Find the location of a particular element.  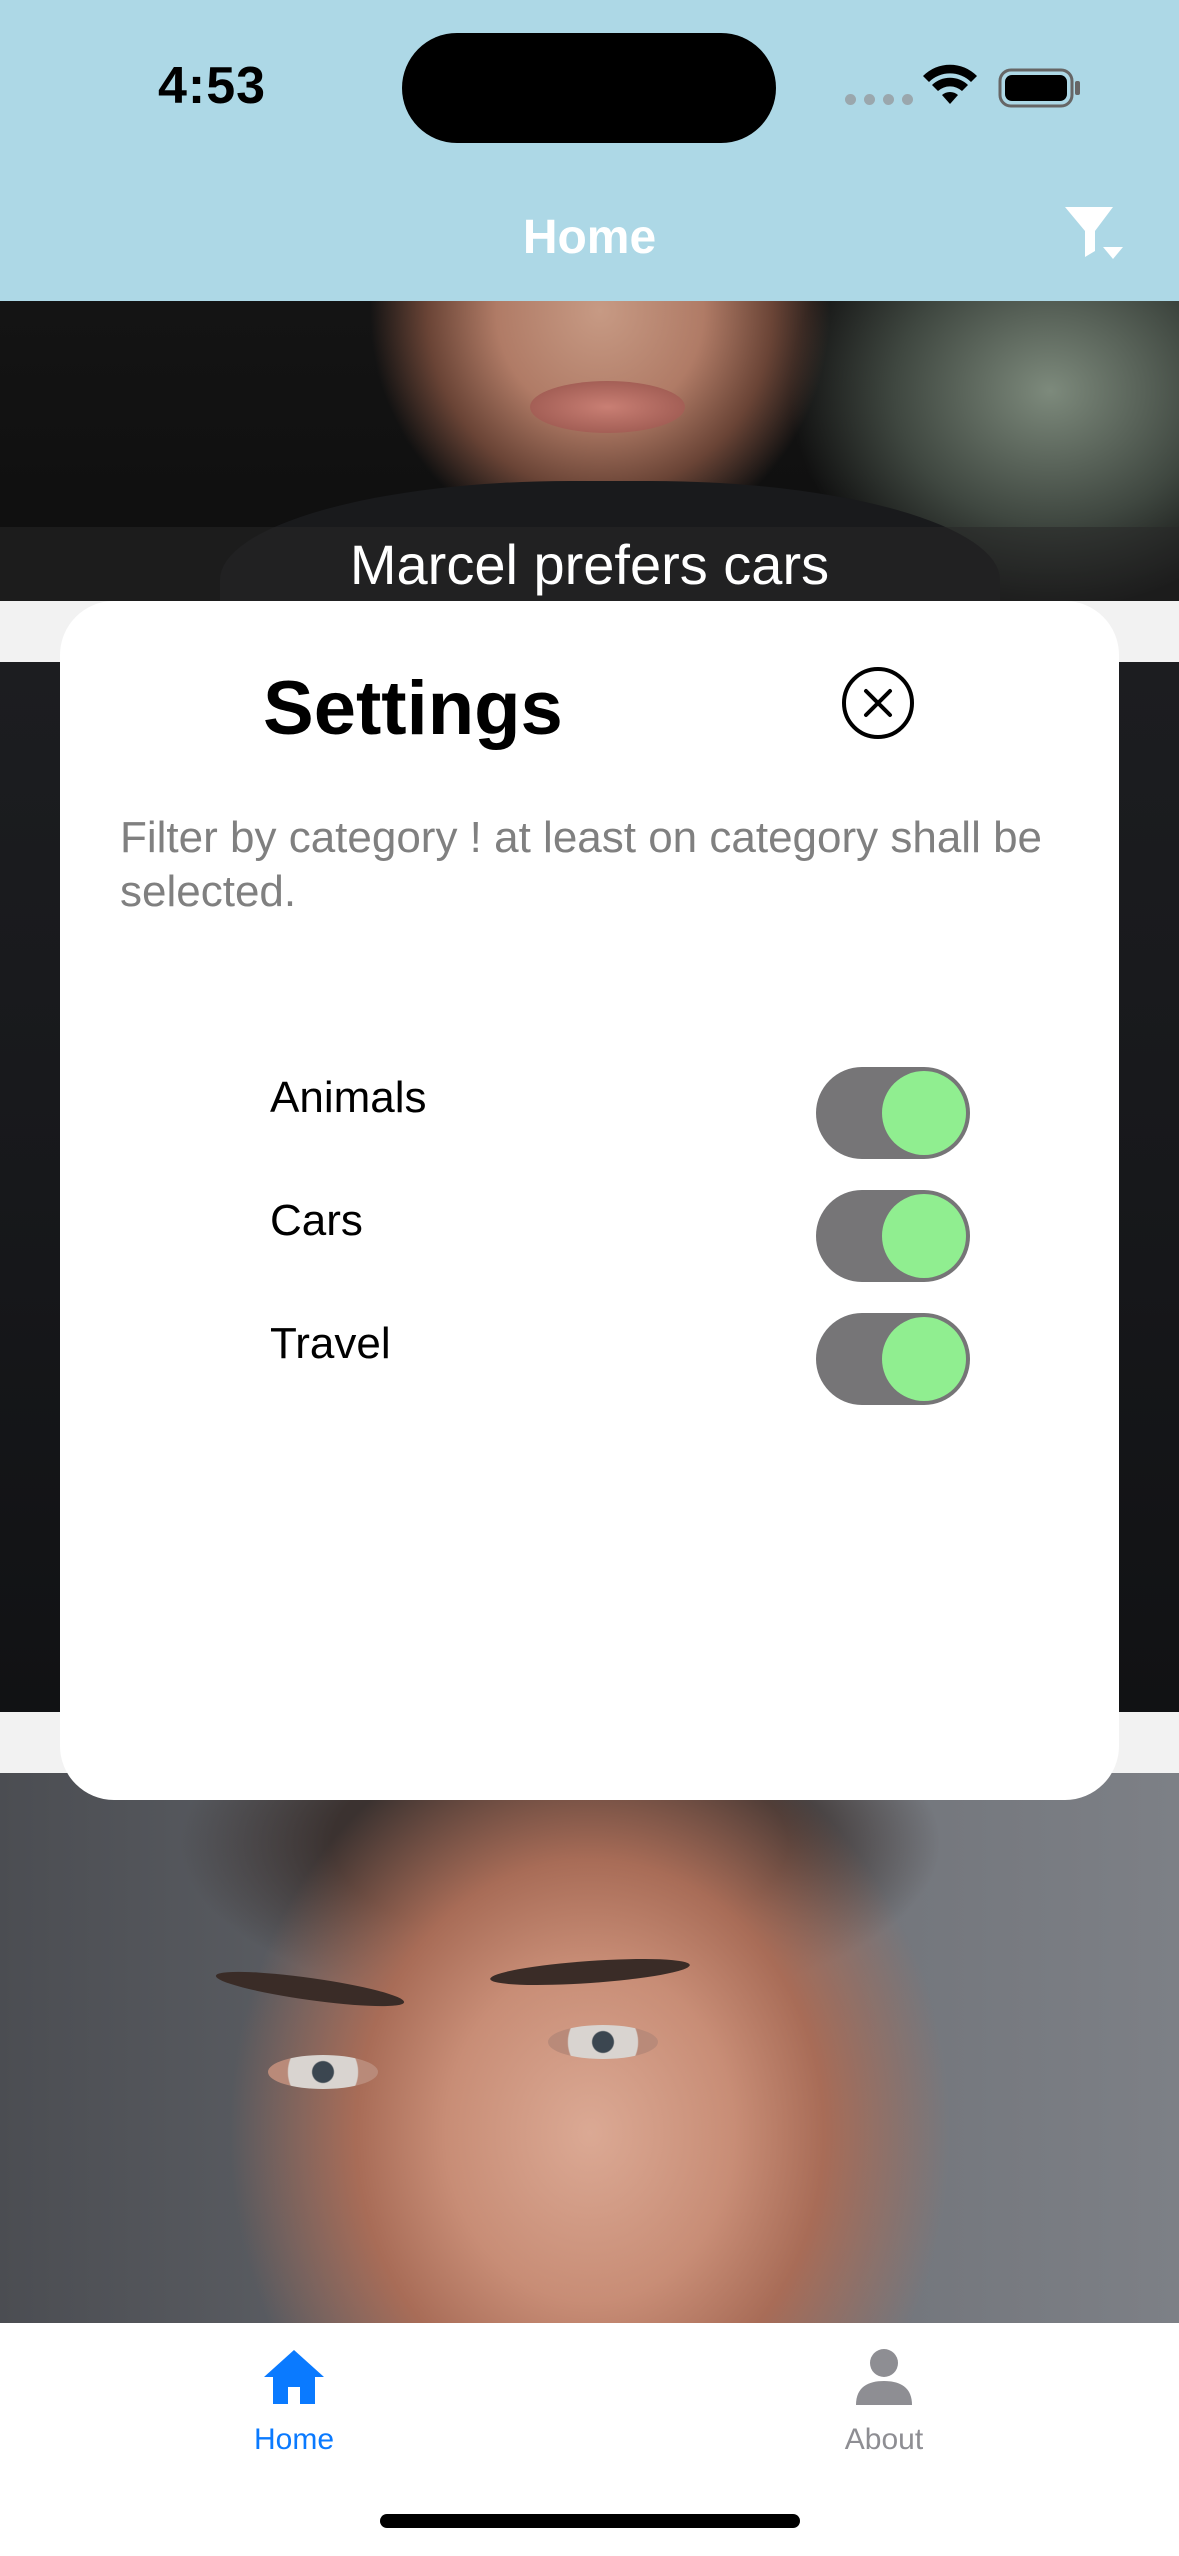

animals-toggle is located at coordinates (893, 1113).